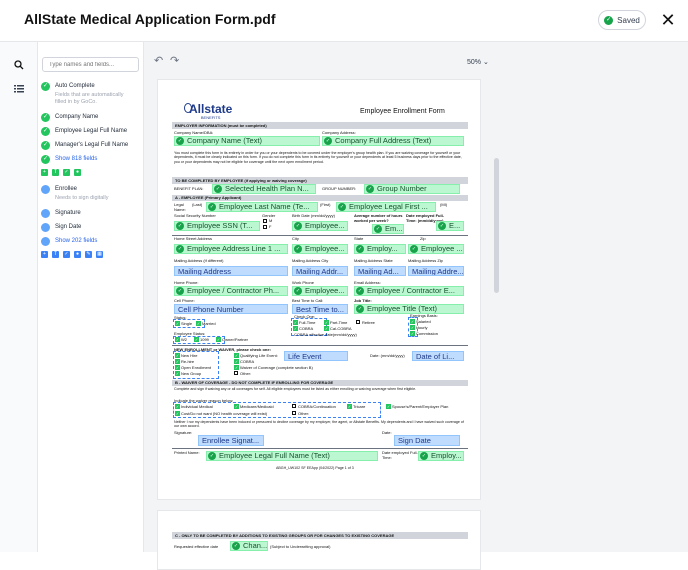 This screenshot has width=688, height=570. What do you see at coordinates (349, 406) in the screenshot?
I see `tricare-checkbox: ✓` at bounding box center [349, 406].